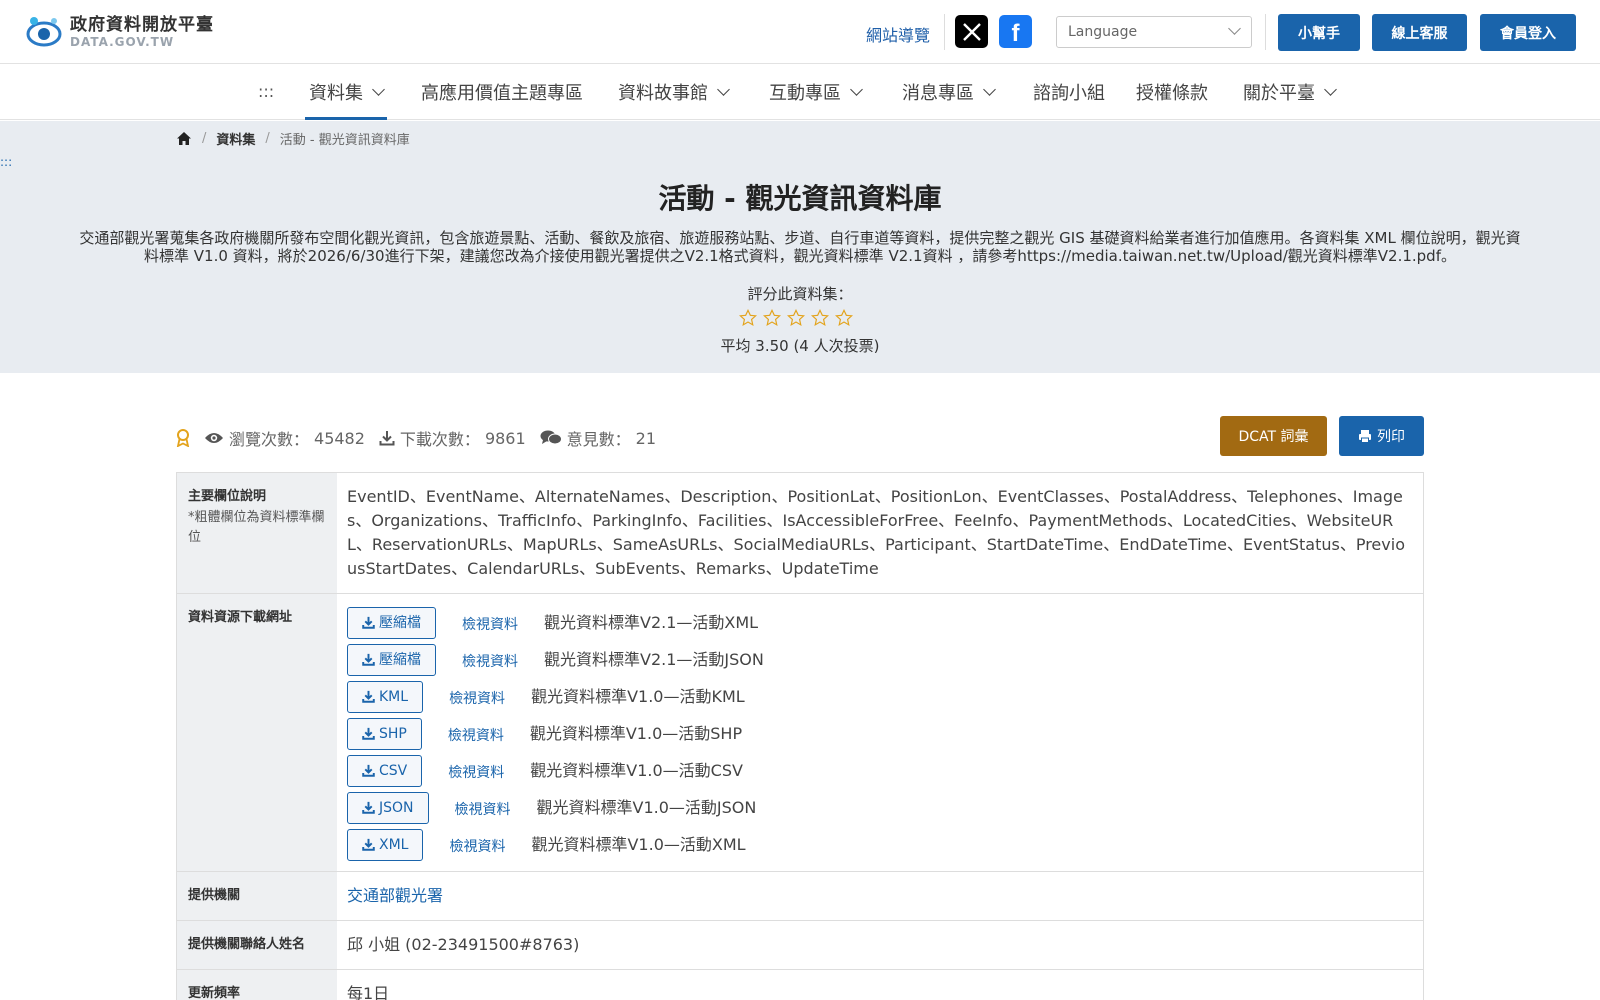 This screenshot has height=1000, width=1600. What do you see at coordinates (463, 944) in the screenshot?
I see `contact-value: 邱 小姐 (02-23491500#8763)` at bounding box center [463, 944].